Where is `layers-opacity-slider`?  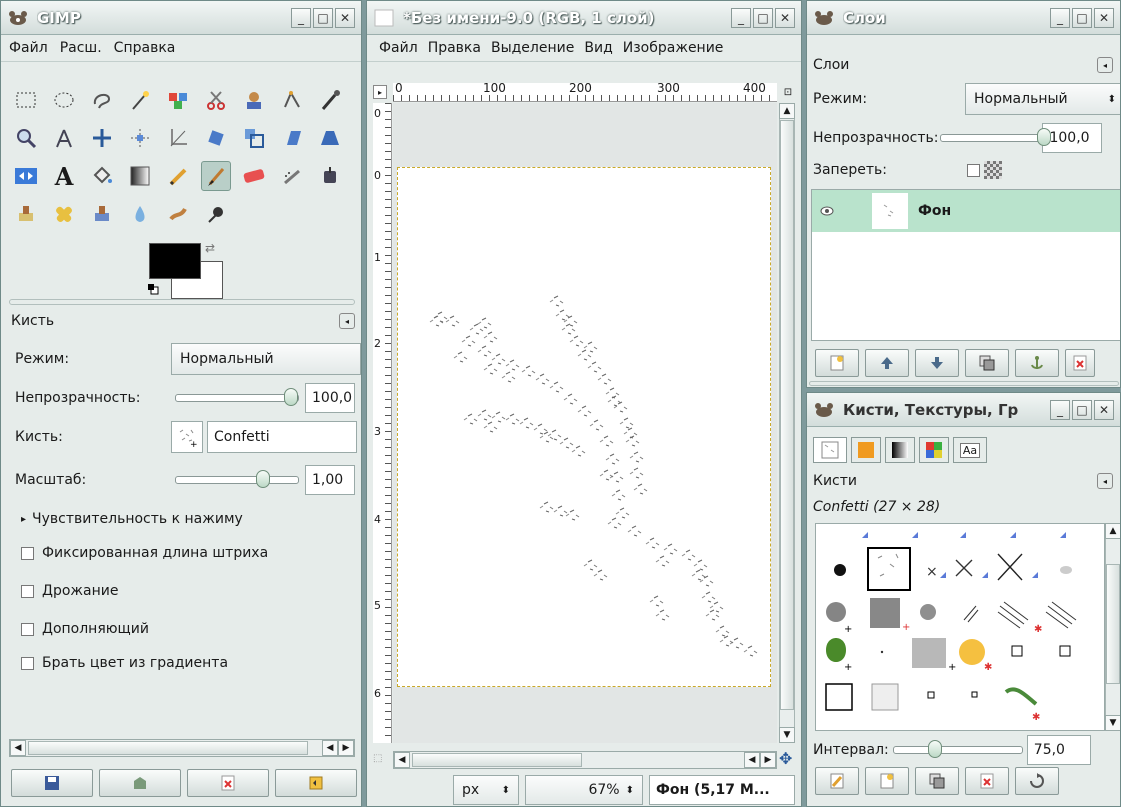 layers-opacity-slider is located at coordinates (996, 137).